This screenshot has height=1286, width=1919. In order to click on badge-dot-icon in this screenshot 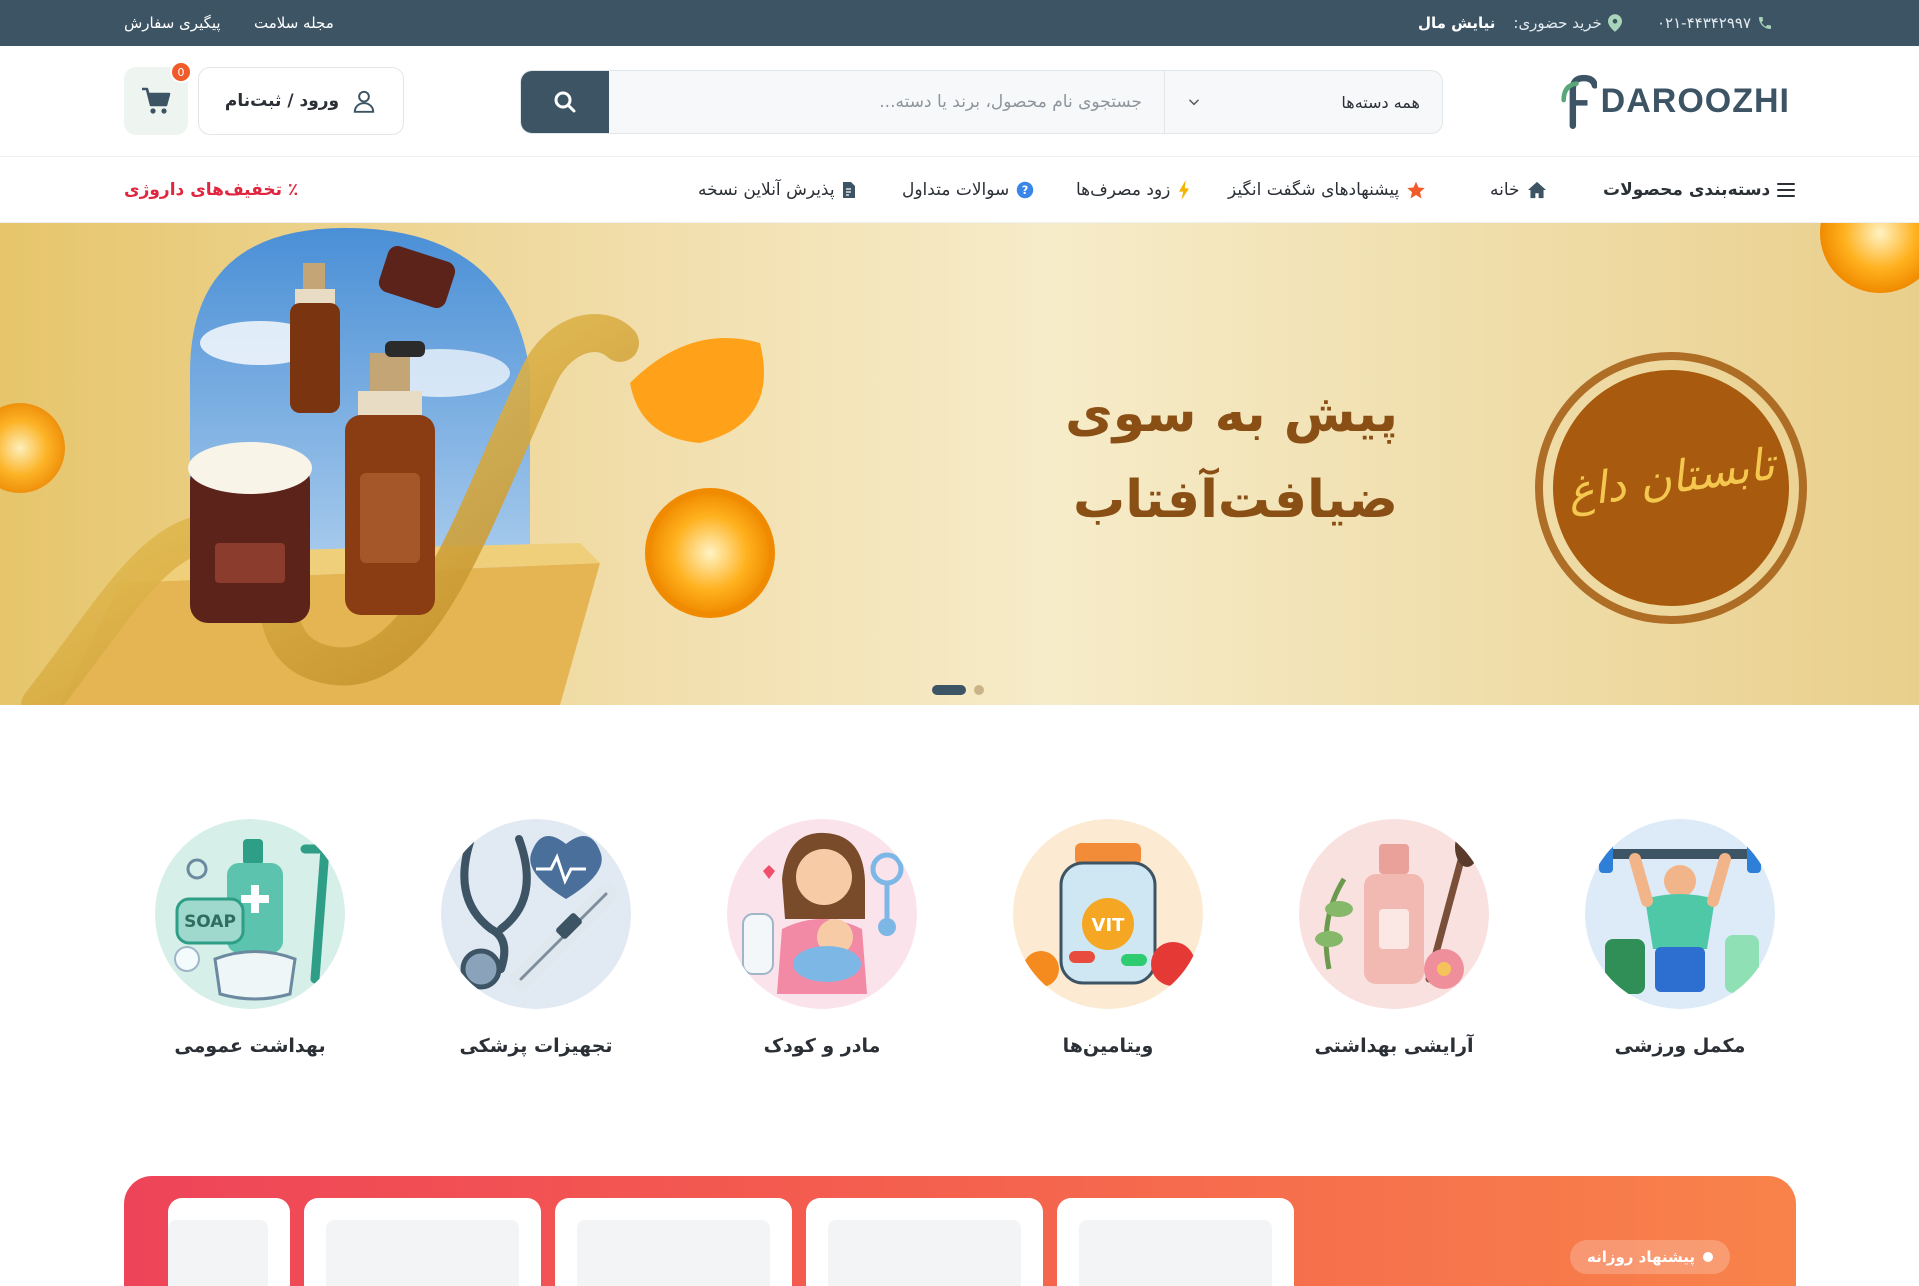, I will do `click(1708, 1257)`.